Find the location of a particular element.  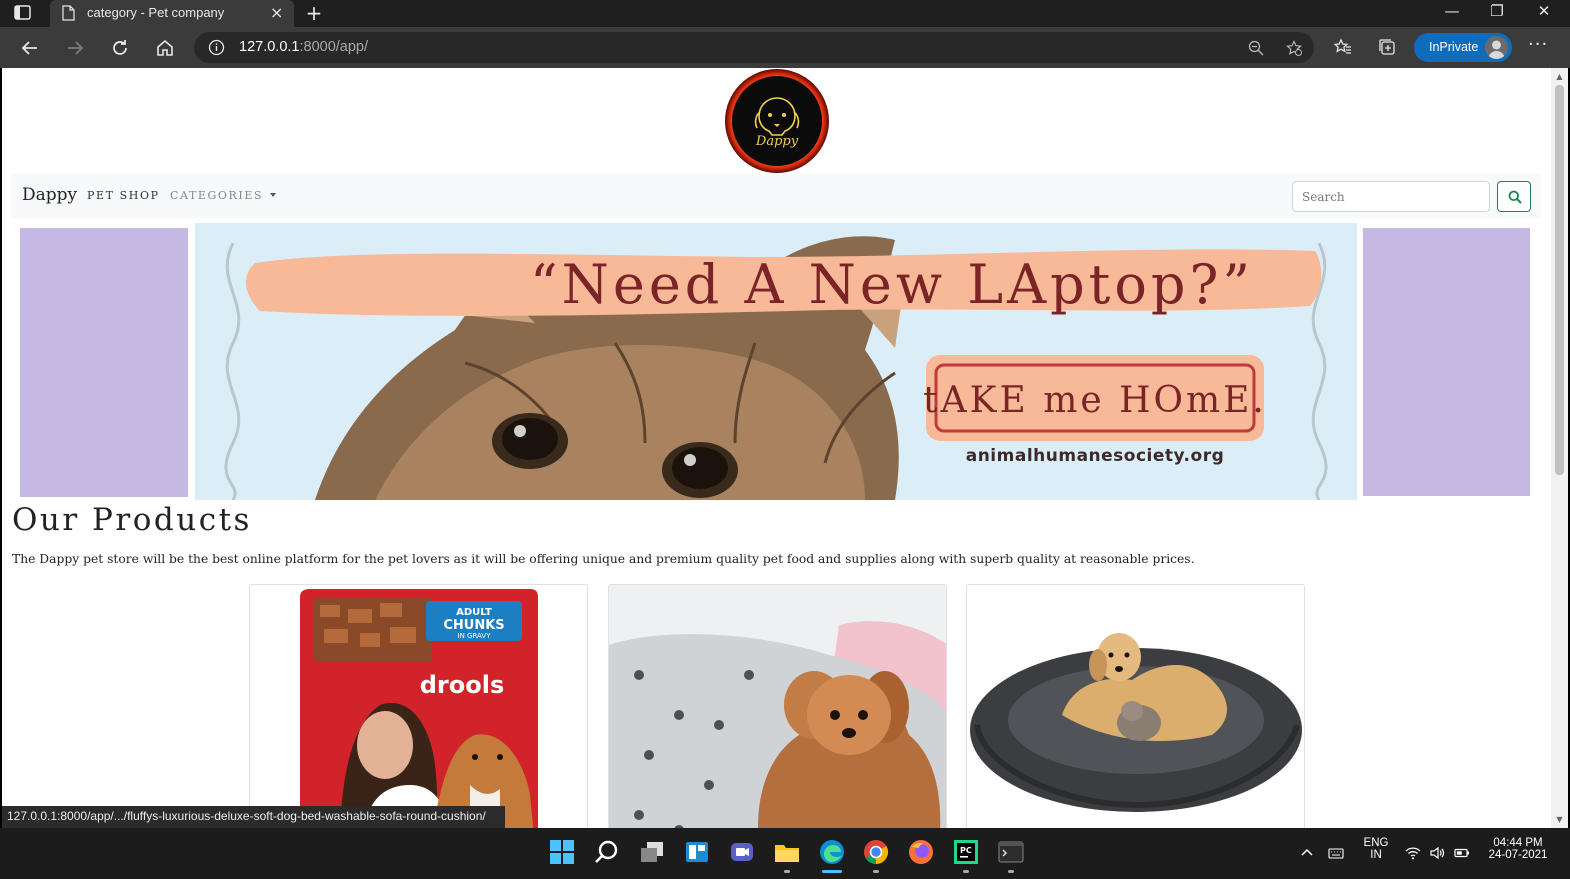

logo-text: Dappy is located at coordinates (777, 141).